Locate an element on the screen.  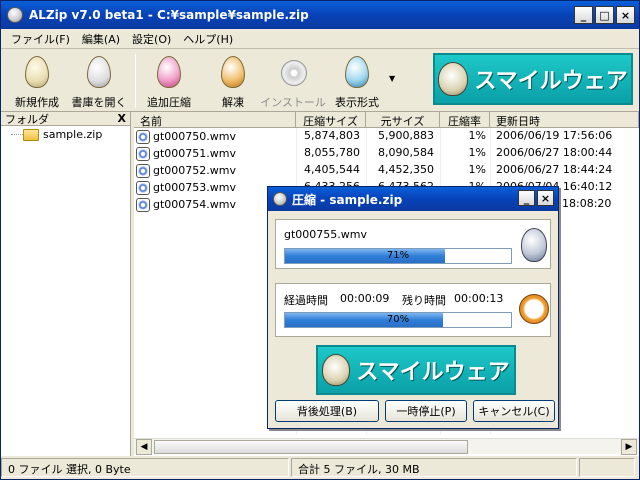
banner-text: スマイルウェア is located at coordinates (551, 81).